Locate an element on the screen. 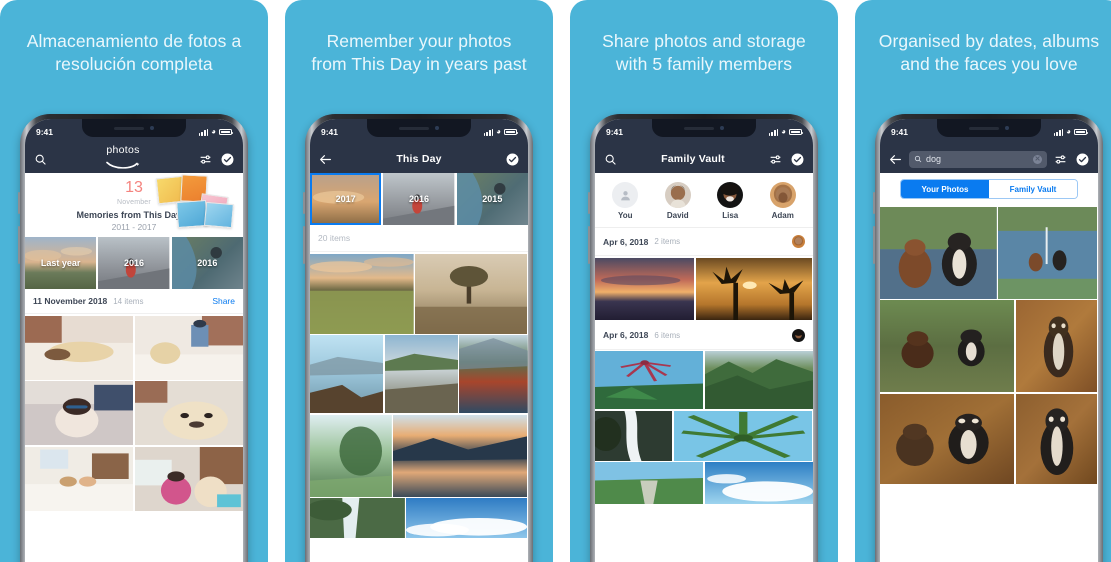 The image size is (1111, 562). family-member: You is located at coordinates (625, 201).